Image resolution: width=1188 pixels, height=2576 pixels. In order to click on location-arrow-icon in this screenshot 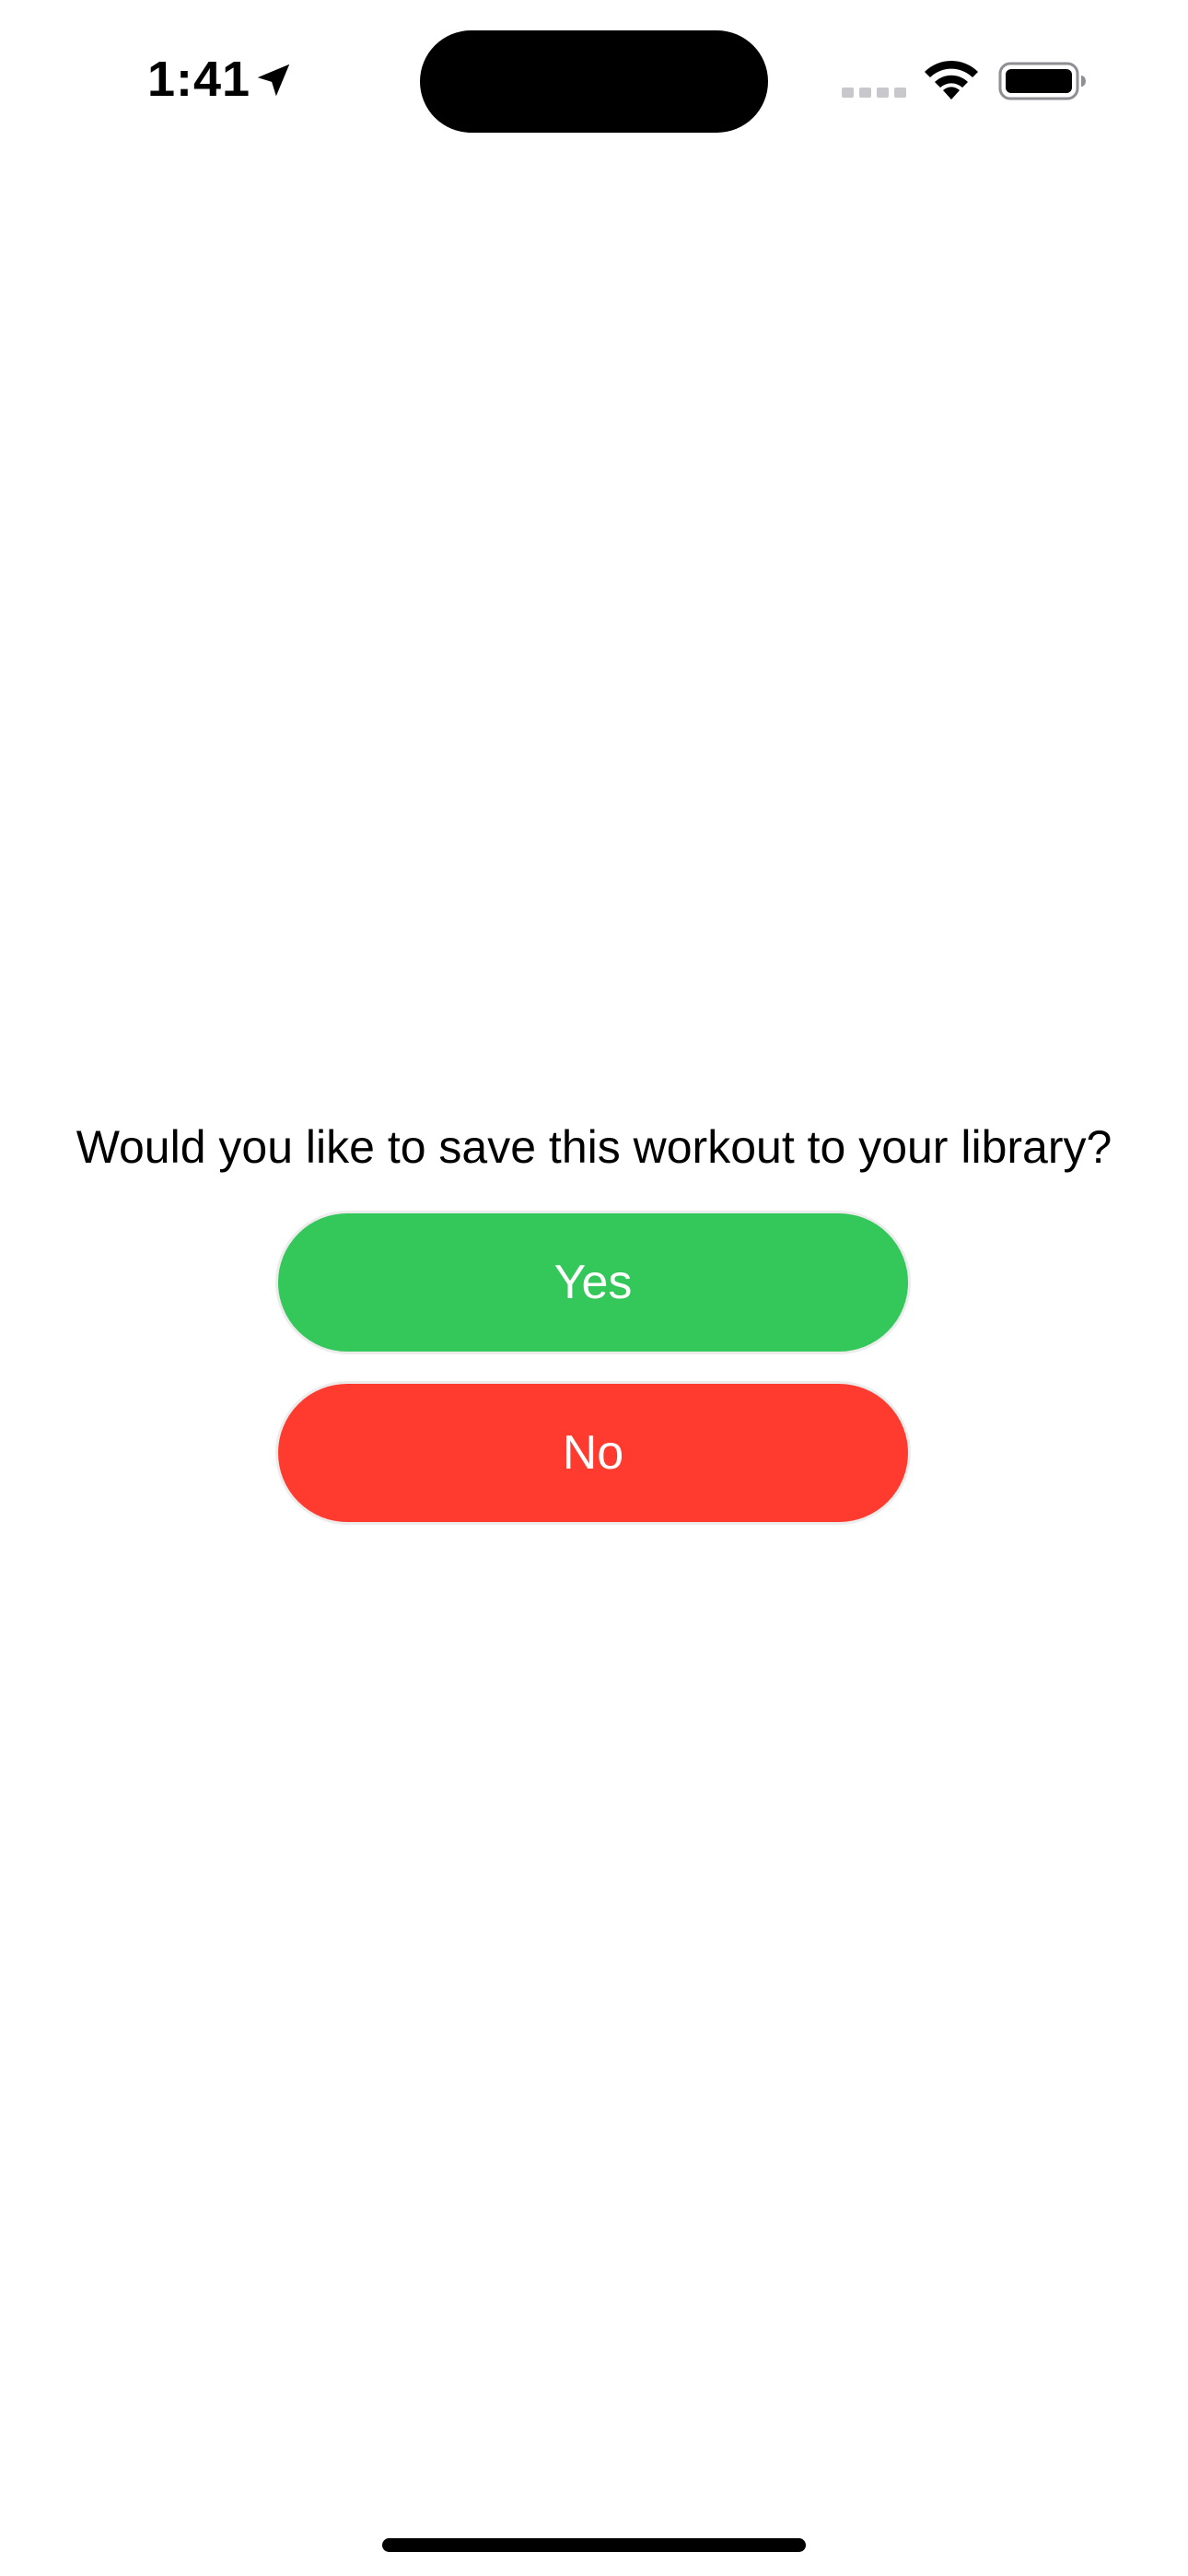, I will do `click(273, 80)`.